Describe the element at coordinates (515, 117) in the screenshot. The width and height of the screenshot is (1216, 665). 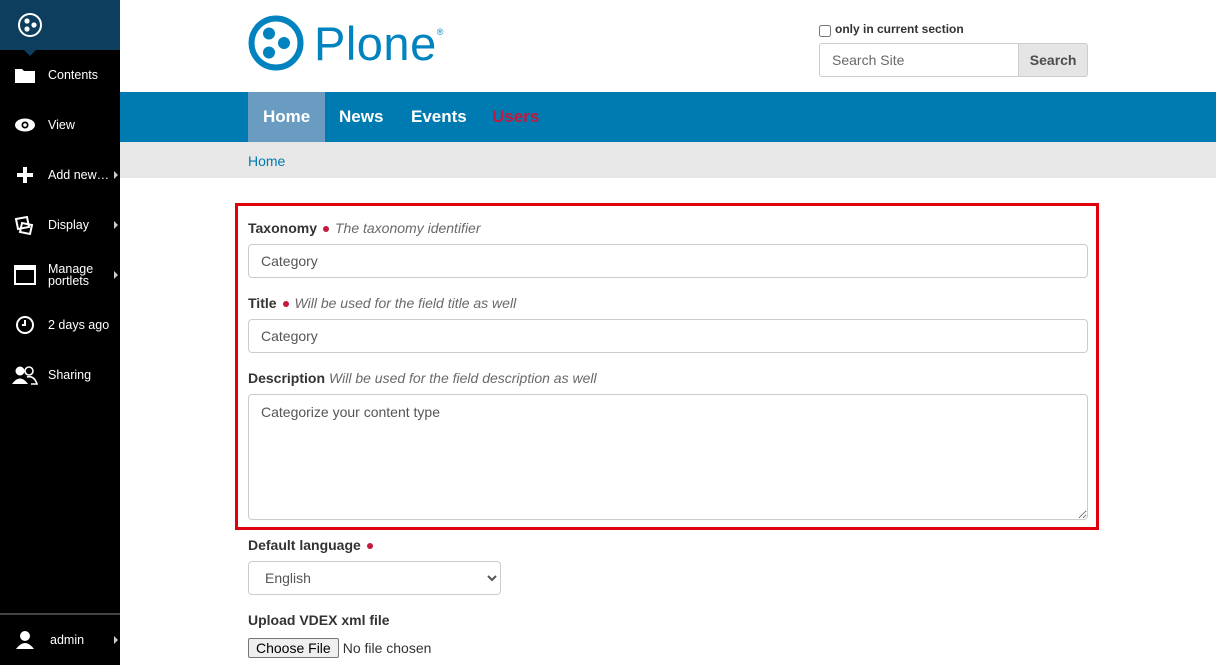
I see `tab-users: Users` at that location.